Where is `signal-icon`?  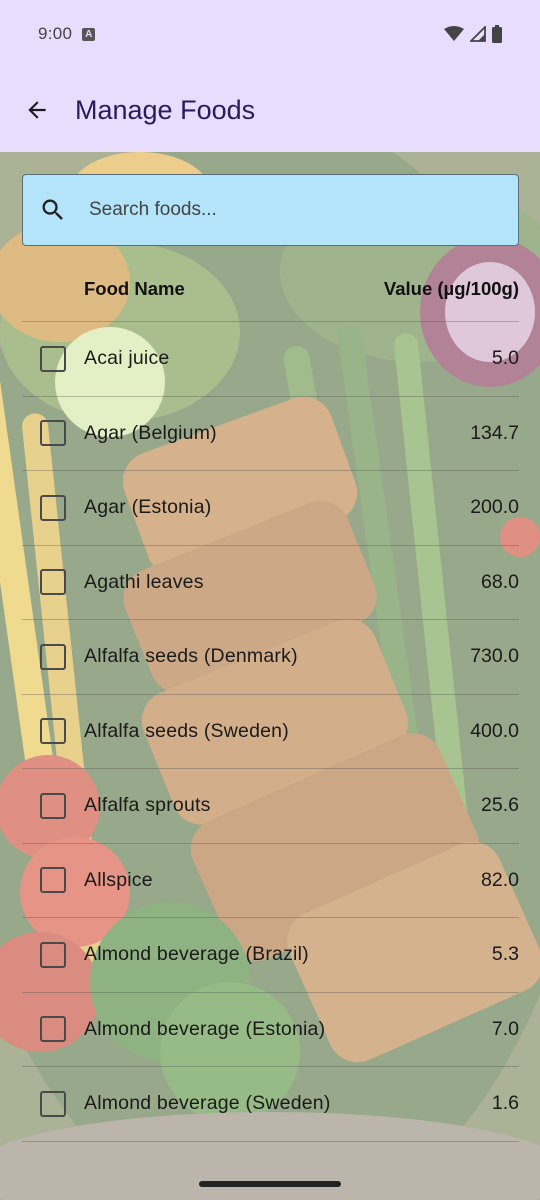
signal-icon is located at coordinates (478, 34).